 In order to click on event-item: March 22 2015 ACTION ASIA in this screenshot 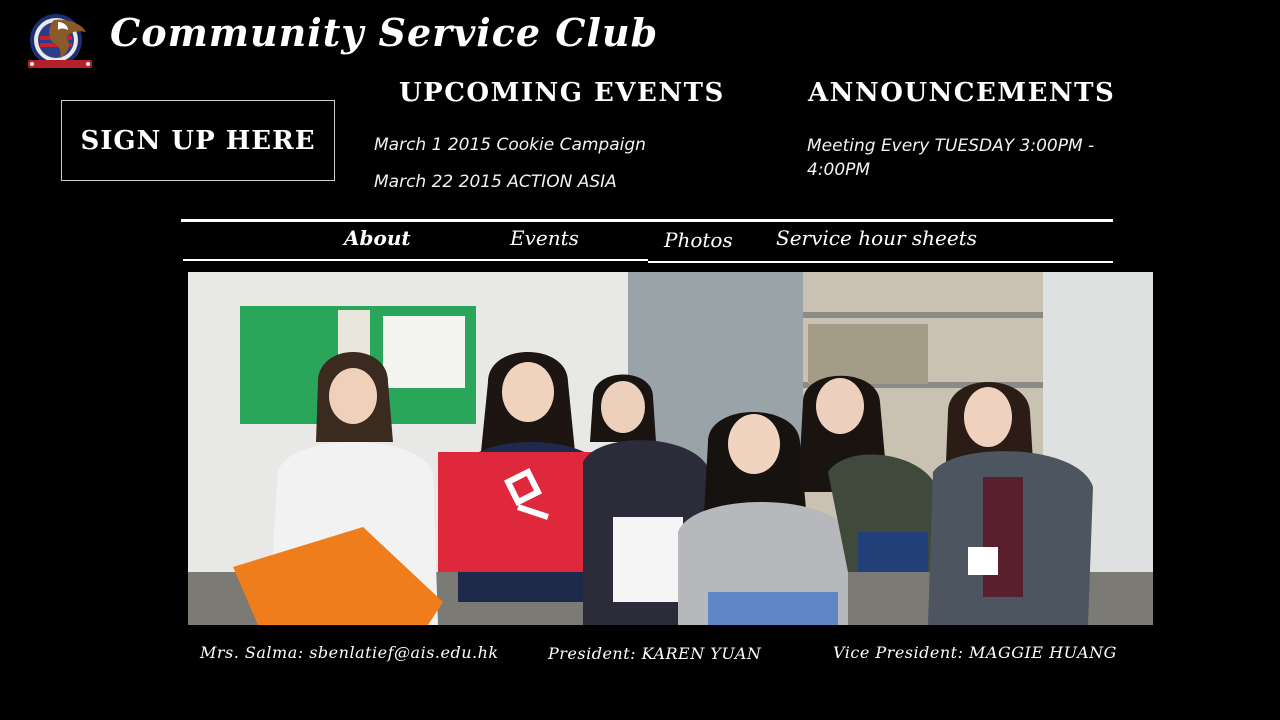, I will do `click(495, 182)`.